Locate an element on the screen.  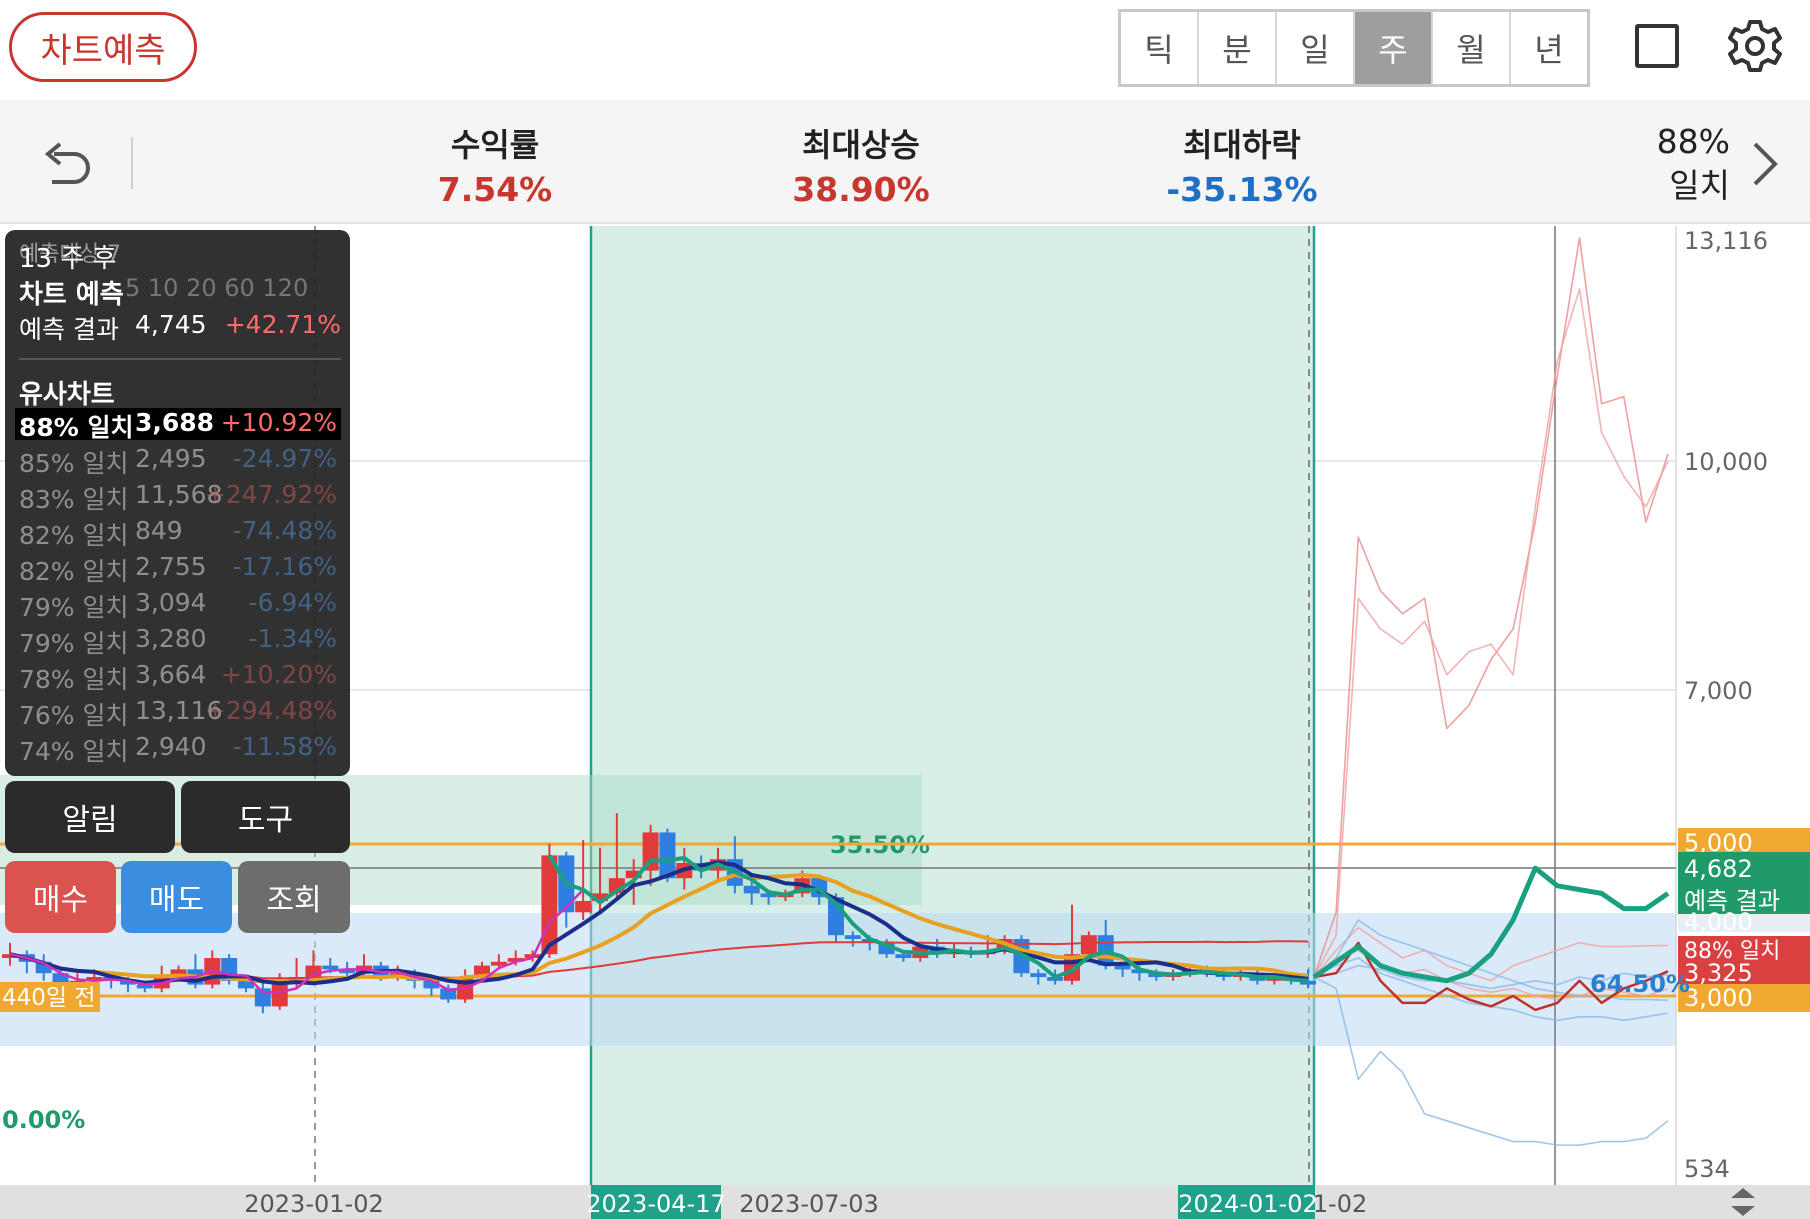
stat-max-rise-value: 38.90% is located at coordinates (861, 189).